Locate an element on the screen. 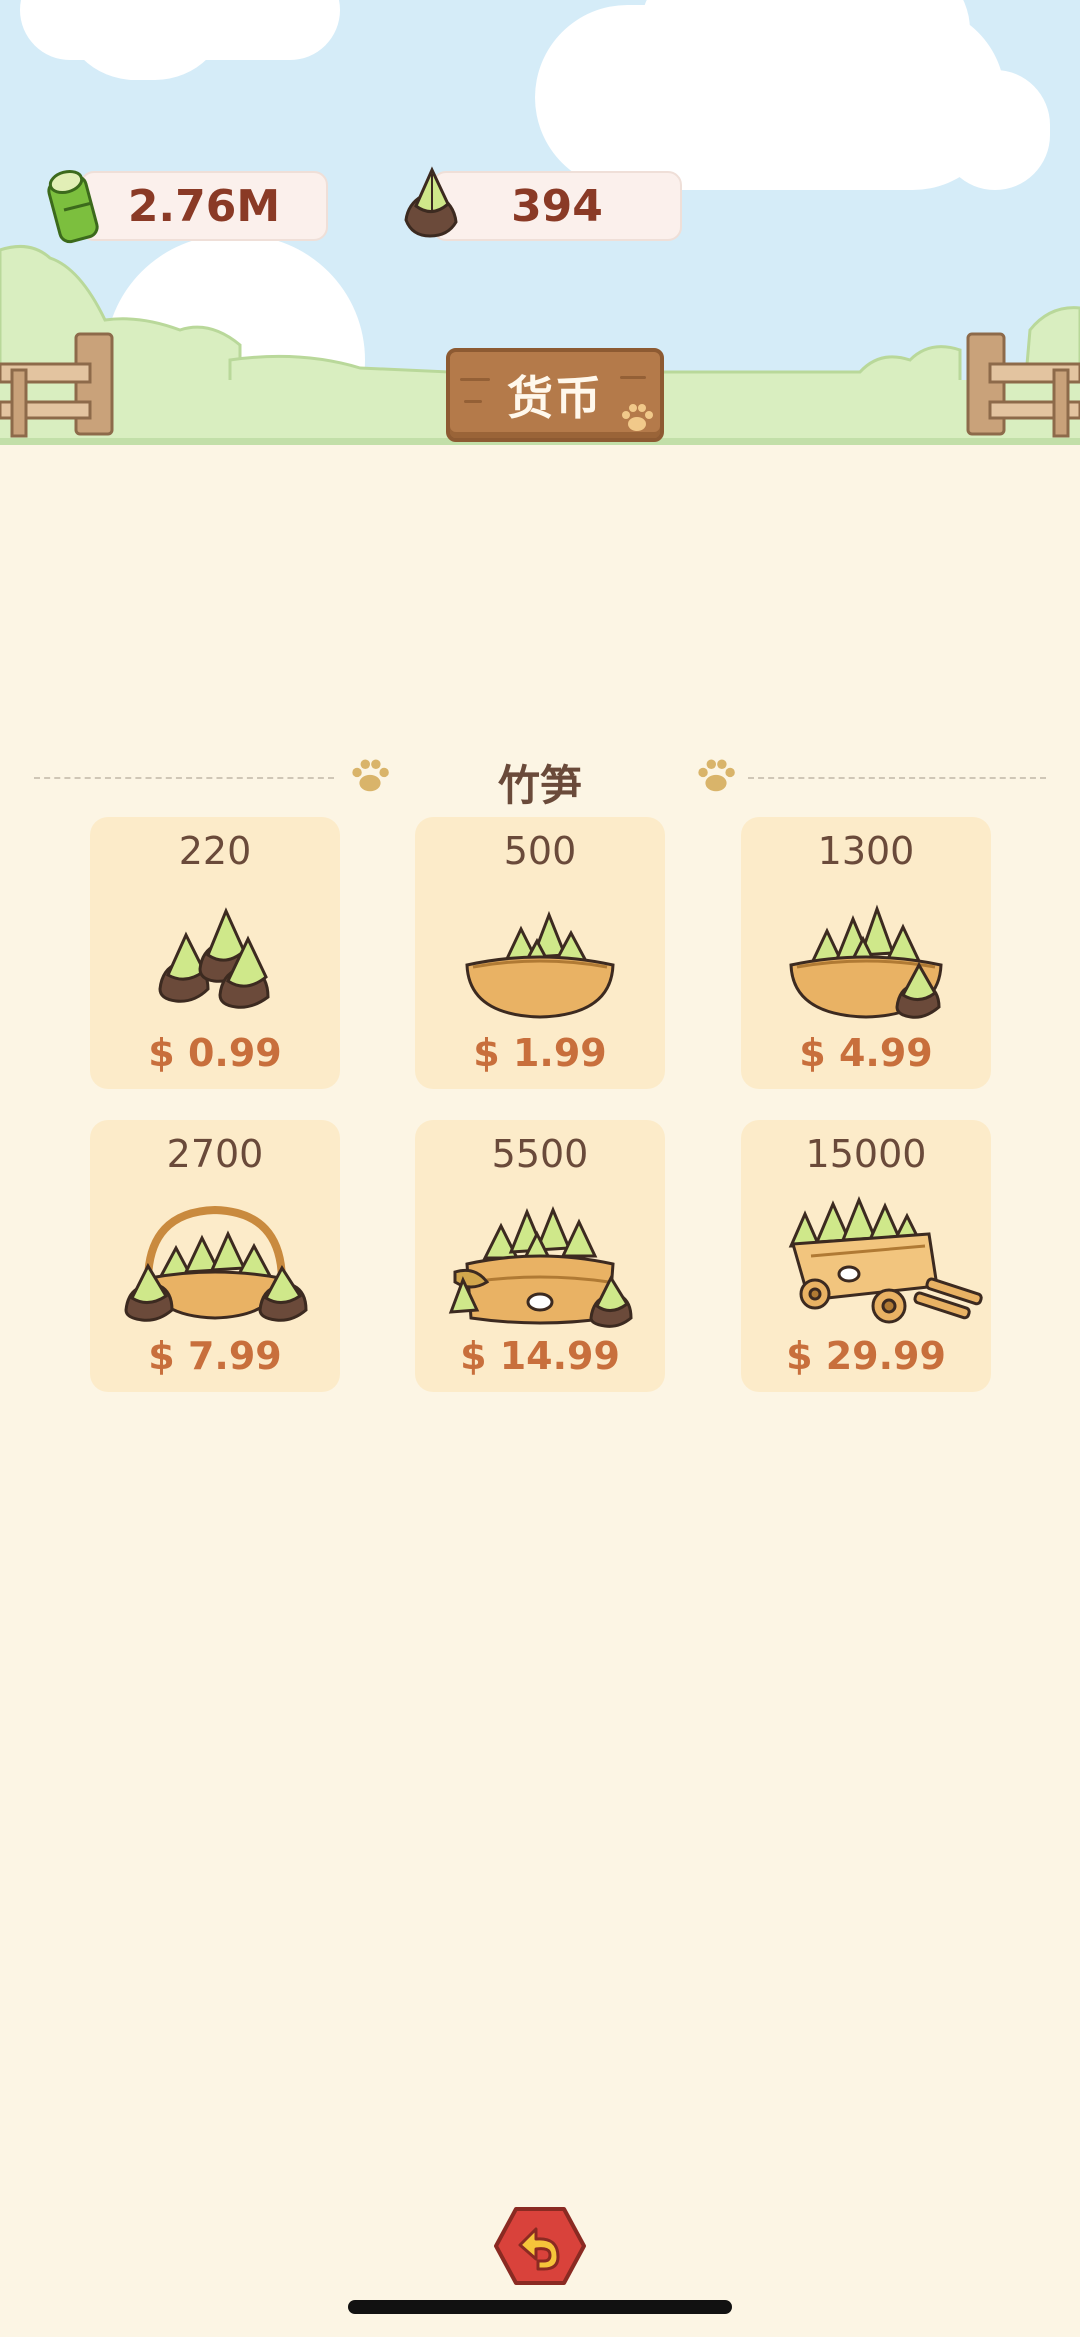 The image size is (1080, 2337). pack-quantity: 1300 is located at coordinates (866, 851).